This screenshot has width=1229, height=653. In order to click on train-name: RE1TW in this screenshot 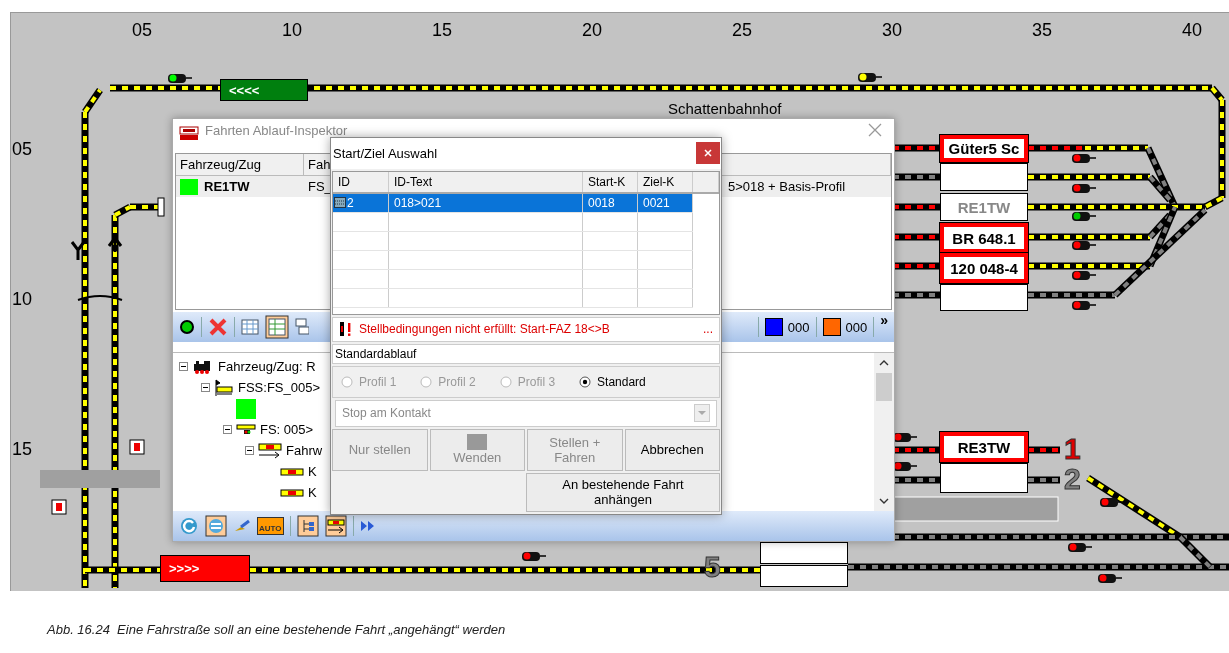, I will do `click(227, 186)`.